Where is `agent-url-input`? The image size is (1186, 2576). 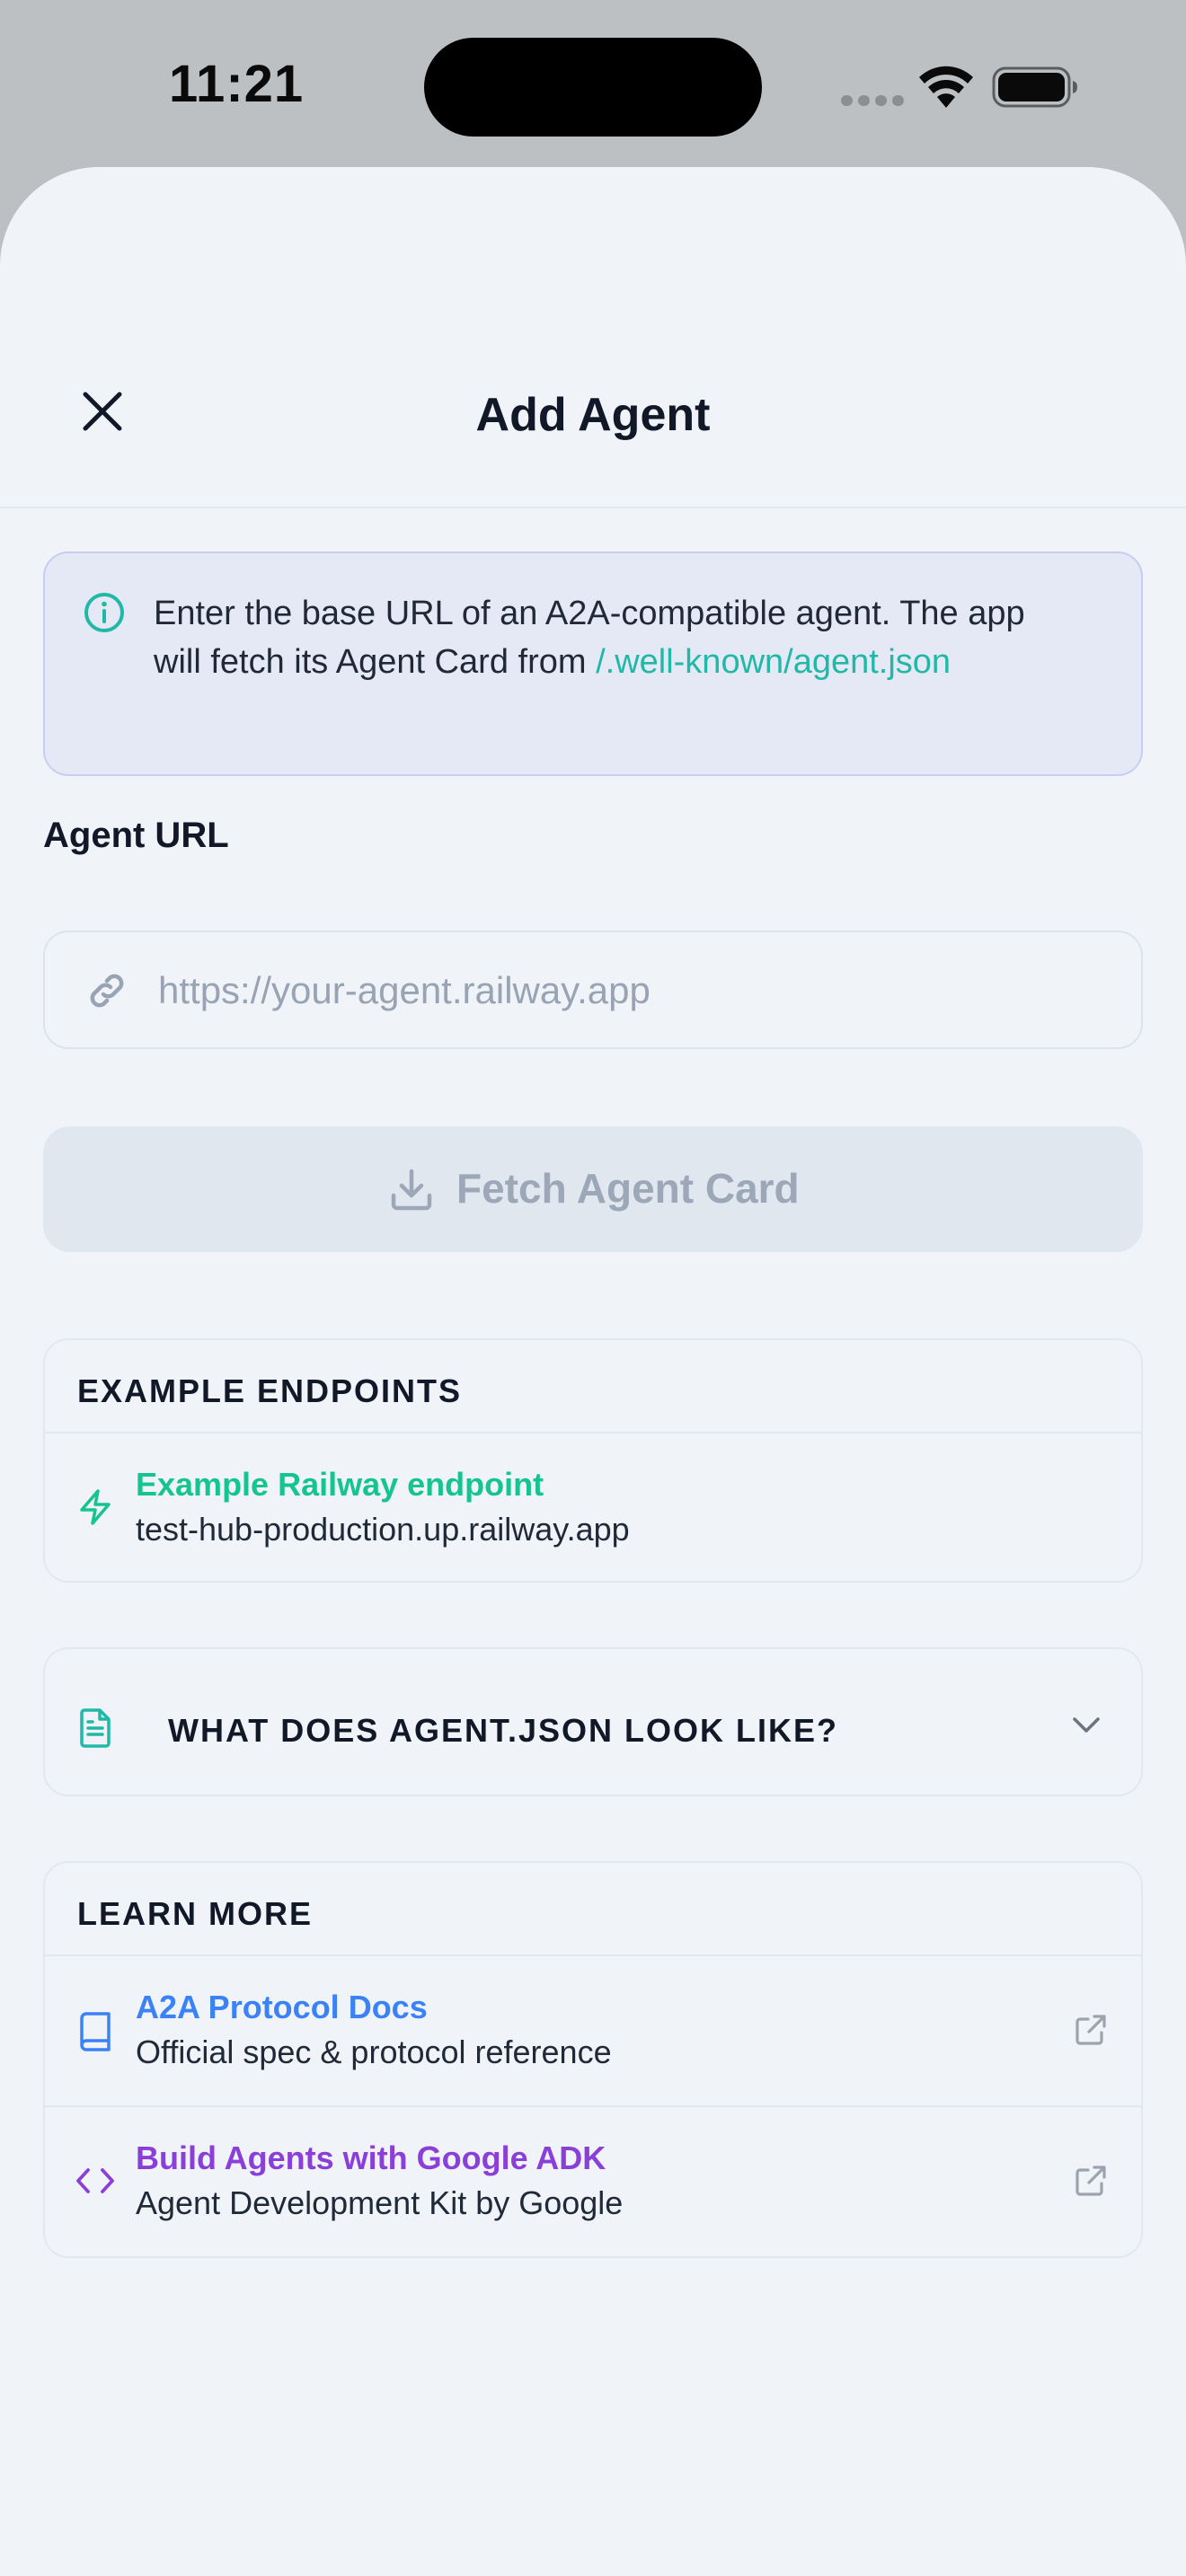 agent-url-input is located at coordinates (634, 990).